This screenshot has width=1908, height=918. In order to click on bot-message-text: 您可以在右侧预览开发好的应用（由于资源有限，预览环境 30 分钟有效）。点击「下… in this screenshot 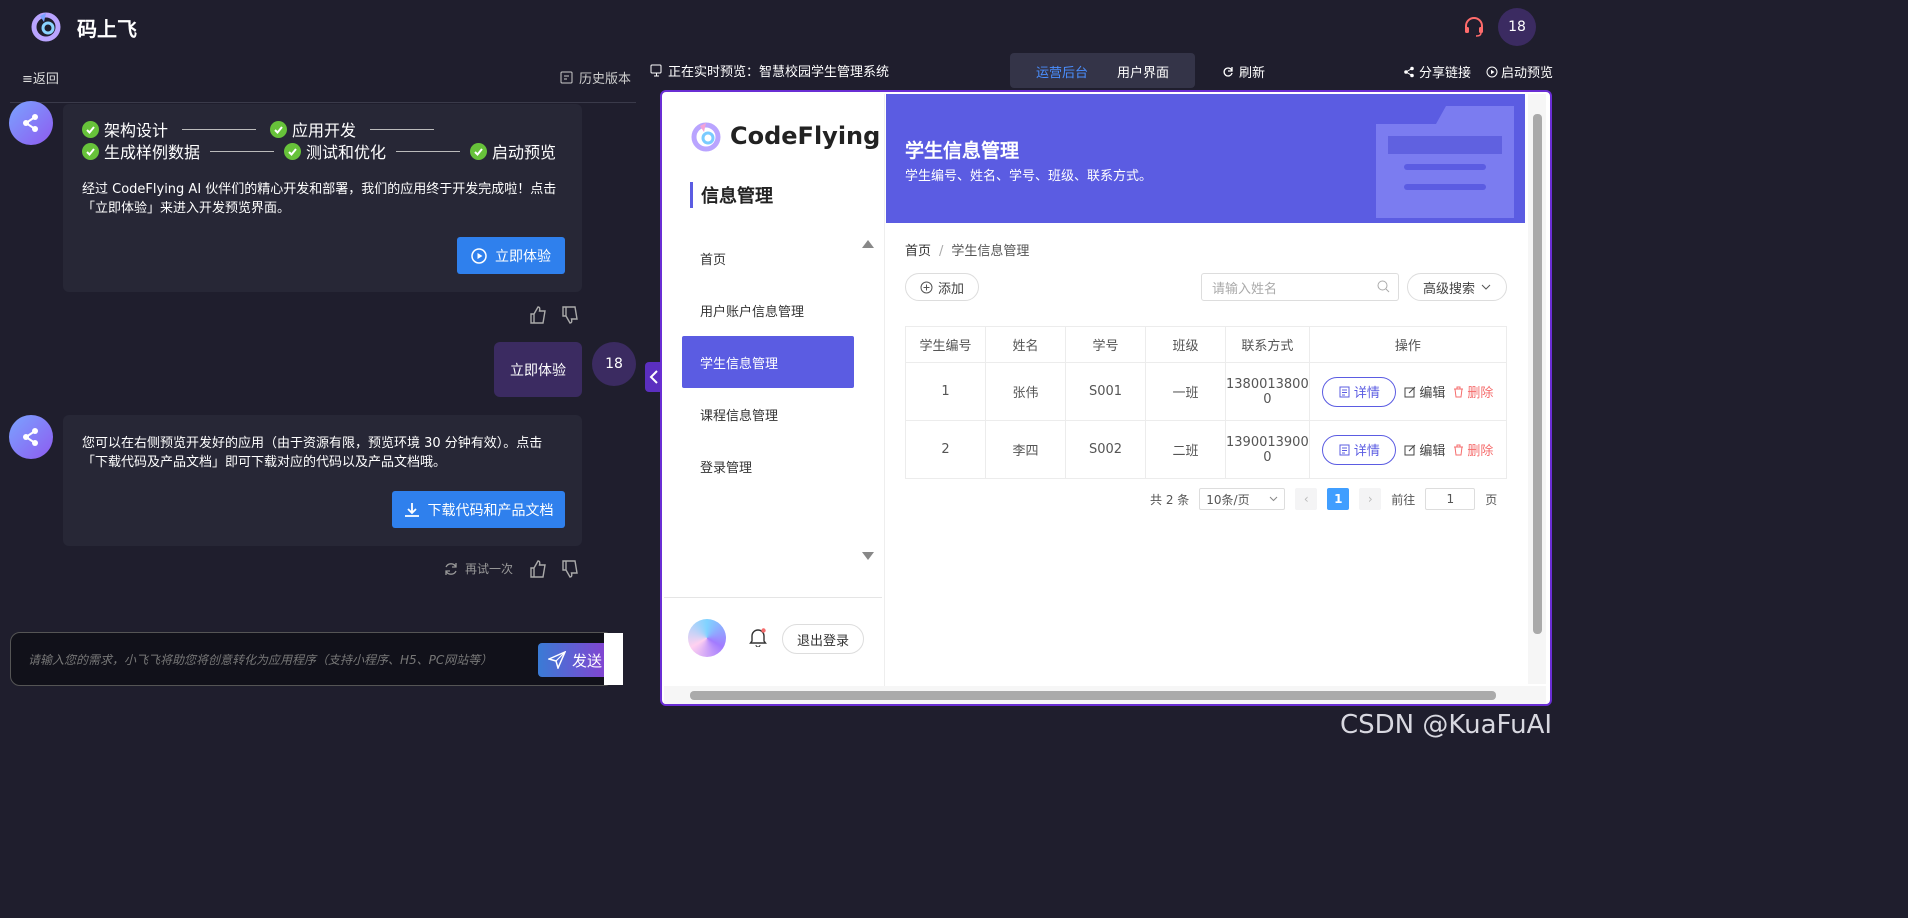, I will do `click(312, 453)`.